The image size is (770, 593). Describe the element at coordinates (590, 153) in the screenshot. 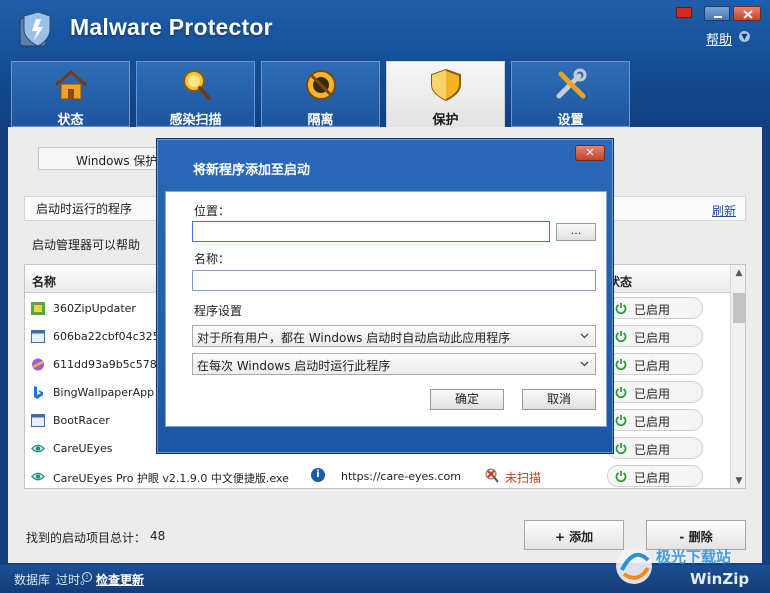

I see `dialog-close-button: ✕` at that location.